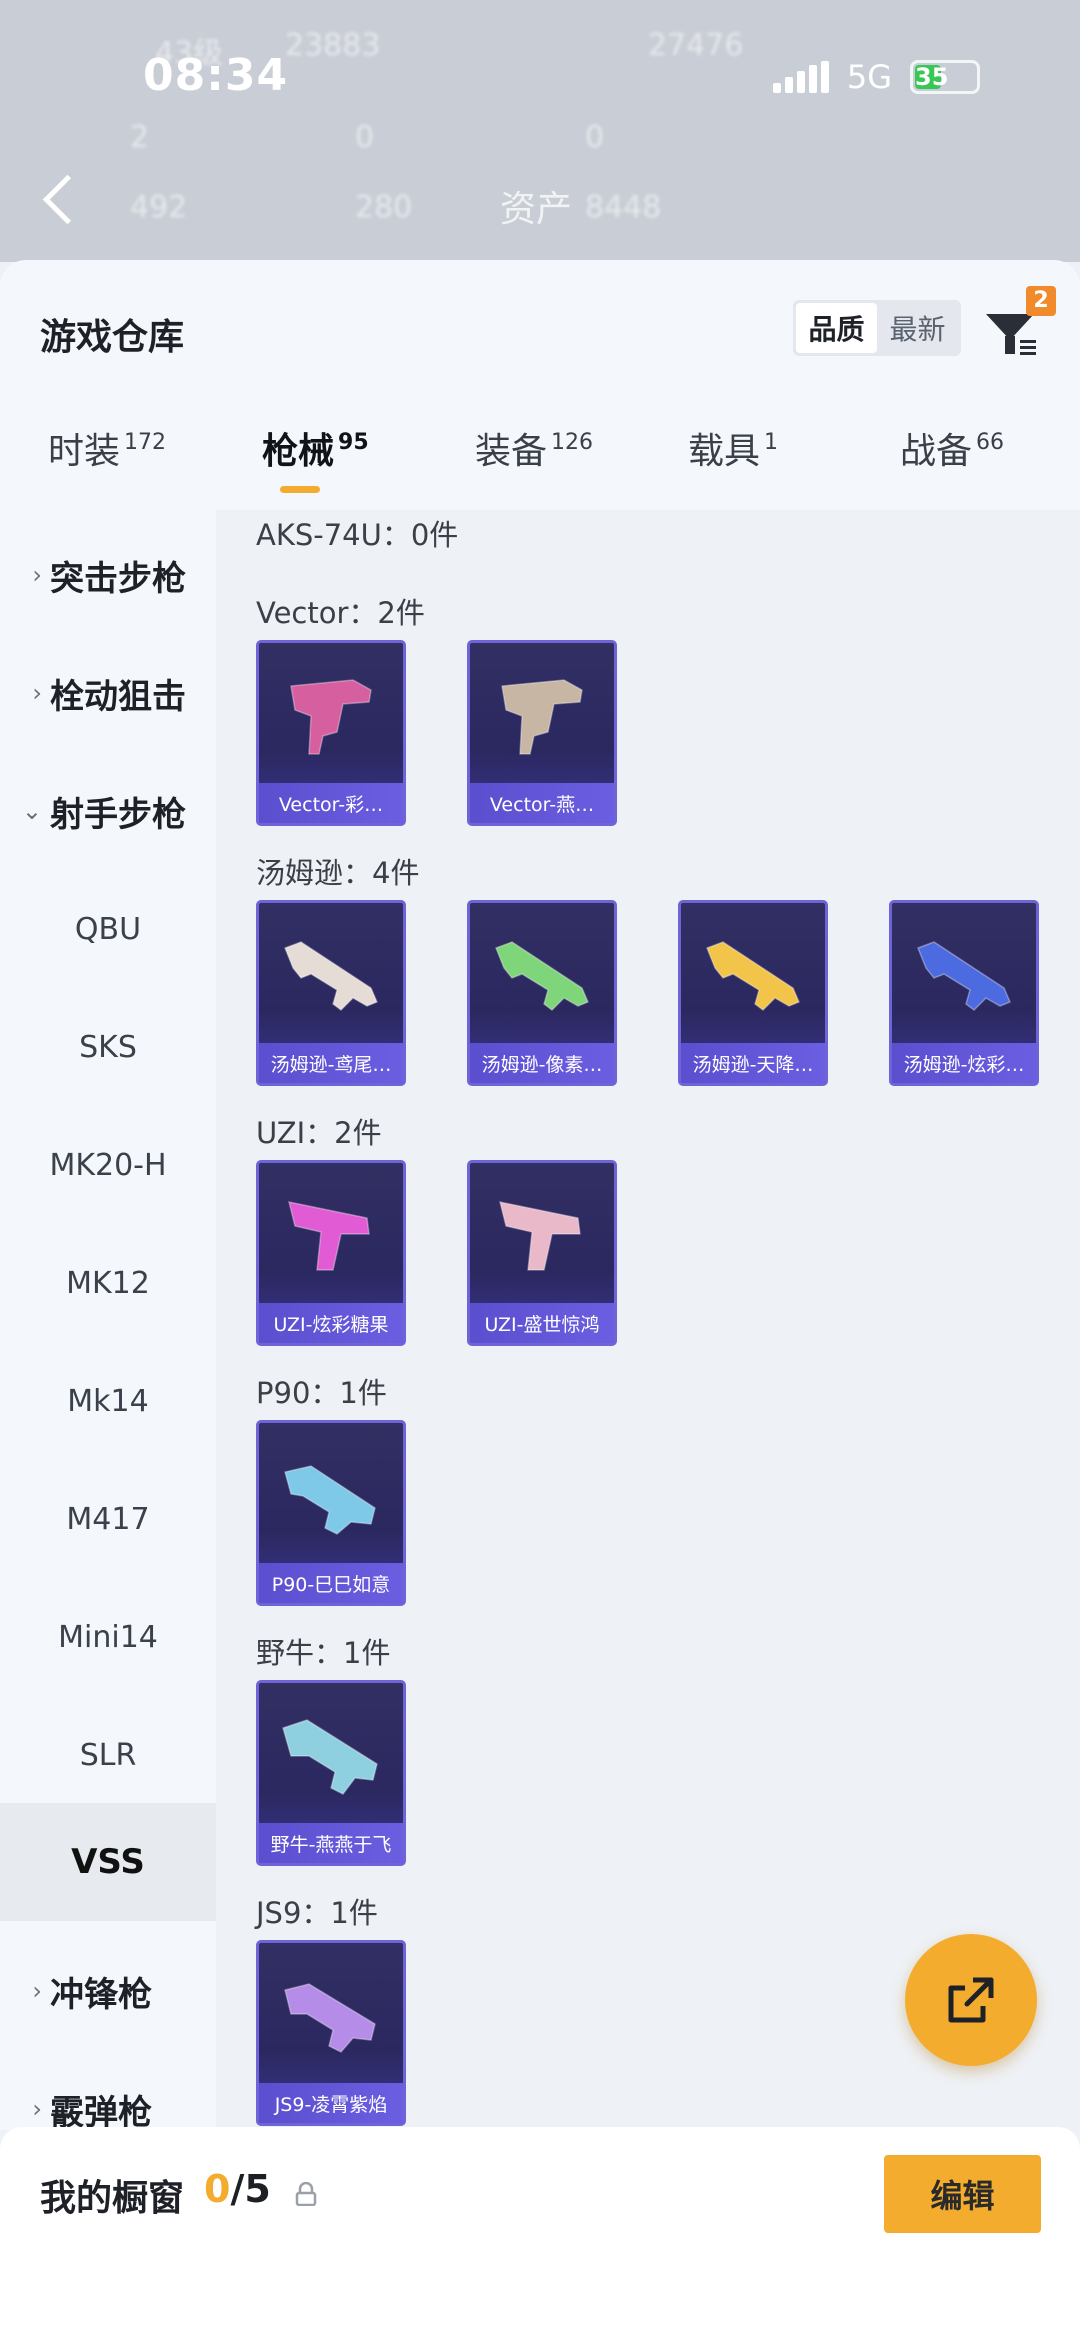 This screenshot has width=1080, height=2347. What do you see at coordinates (323, 1653) in the screenshot?
I see `group-title-bizon: 野牛：1件` at bounding box center [323, 1653].